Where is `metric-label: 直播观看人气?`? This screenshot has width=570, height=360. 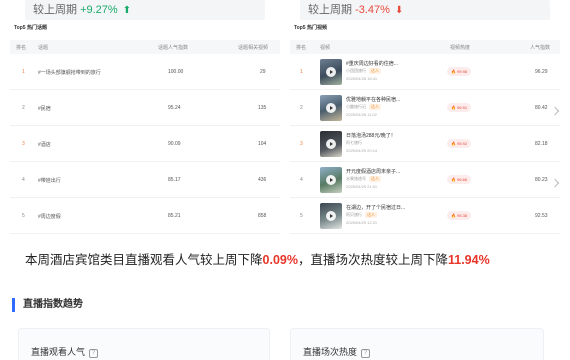 metric-label: 直播观看人气? is located at coordinates (65, 351).